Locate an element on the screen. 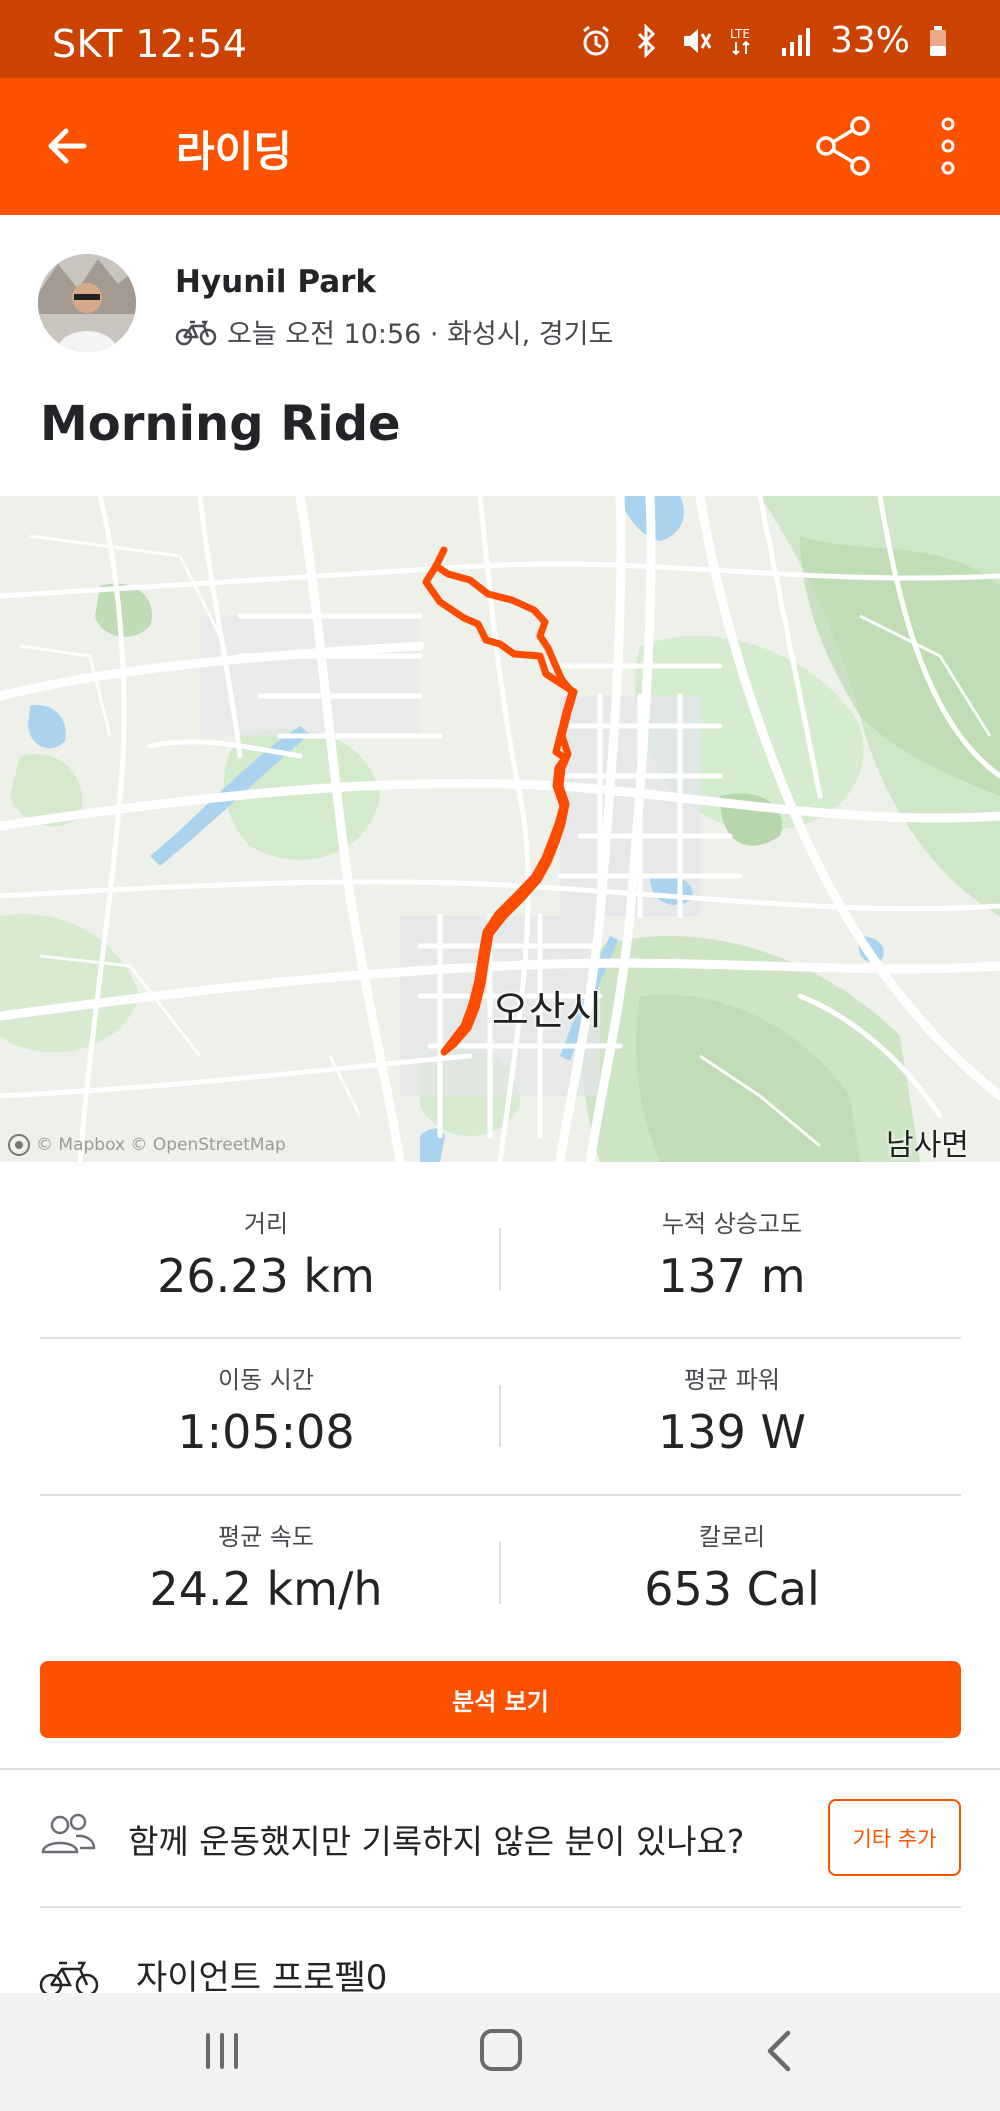  signal-bars-icon is located at coordinates (795, 41).